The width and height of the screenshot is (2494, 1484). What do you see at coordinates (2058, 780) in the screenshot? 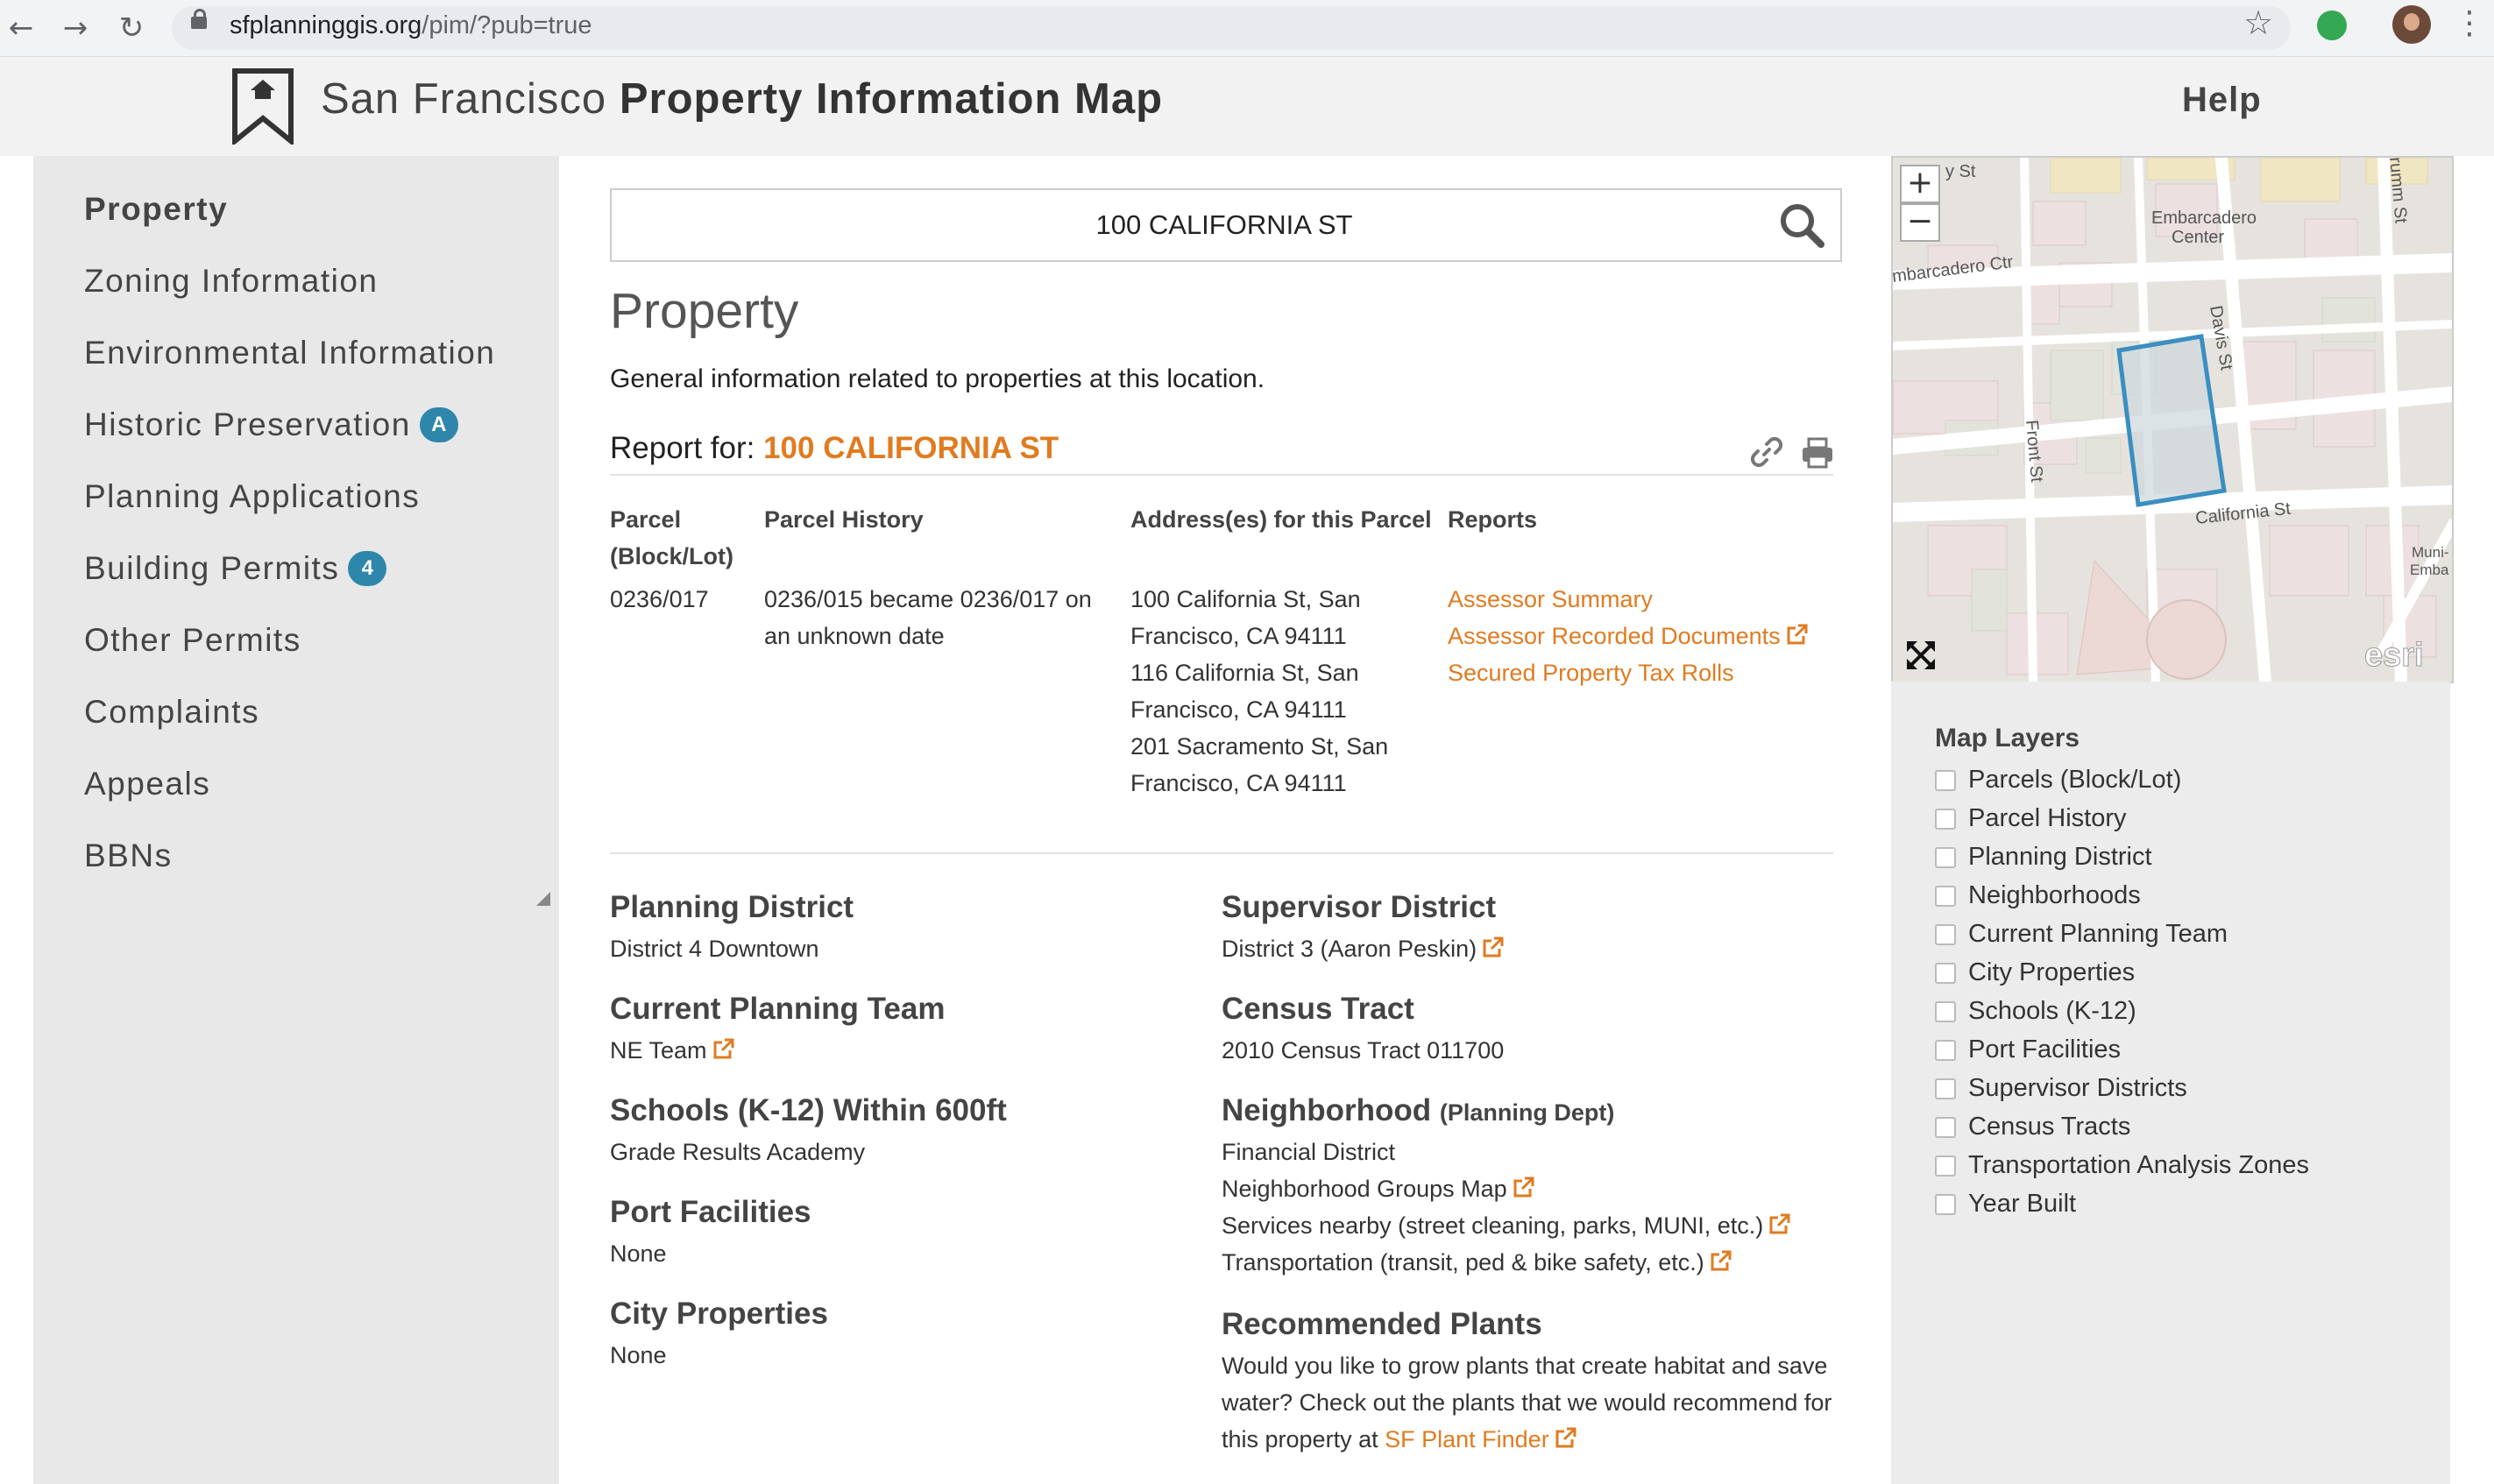
I see `layer-parcels: Parcels (Block/Lot)` at bounding box center [2058, 780].